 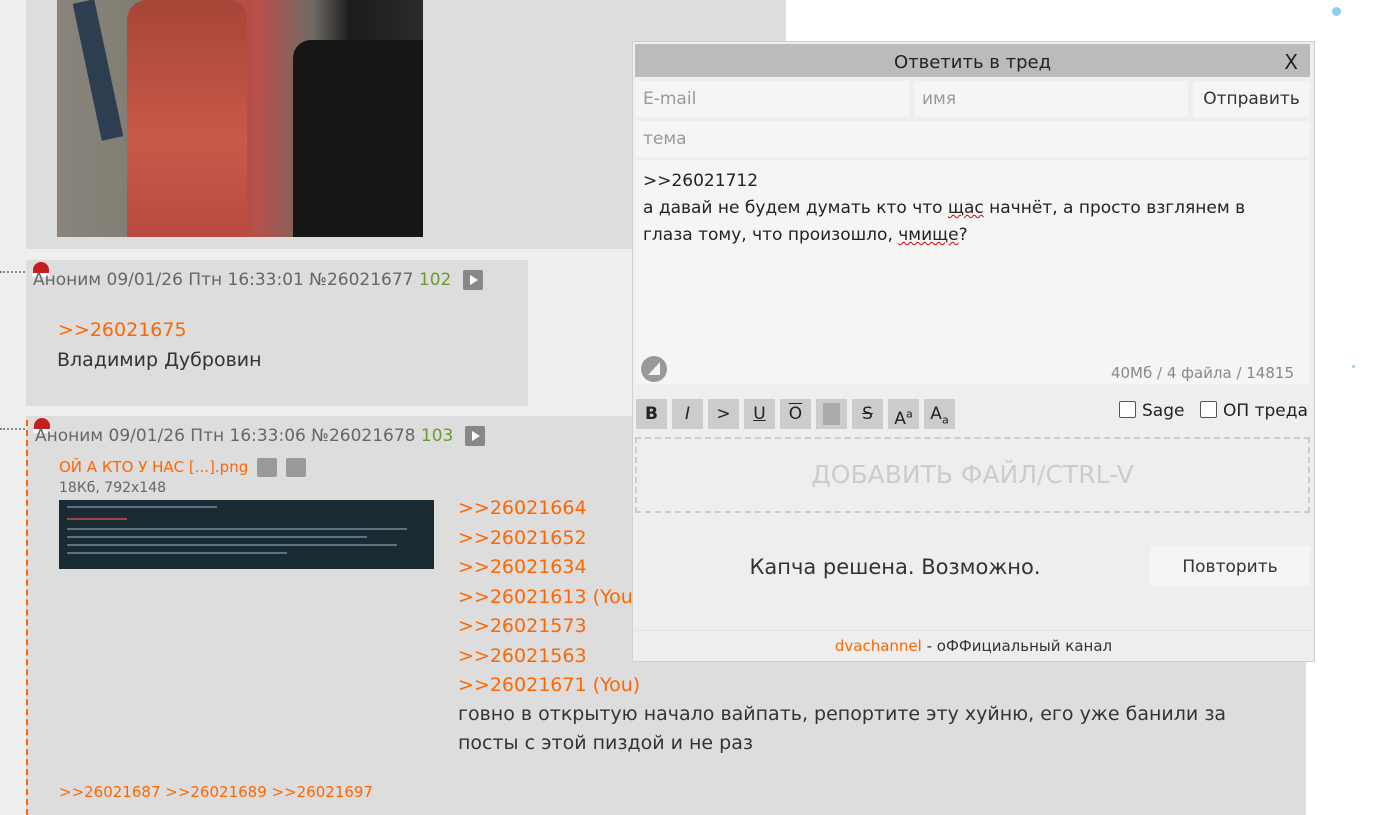 What do you see at coordinates (654, 369) in the screenshot?
I see `sail-icon` at bounding box center [654, 369].